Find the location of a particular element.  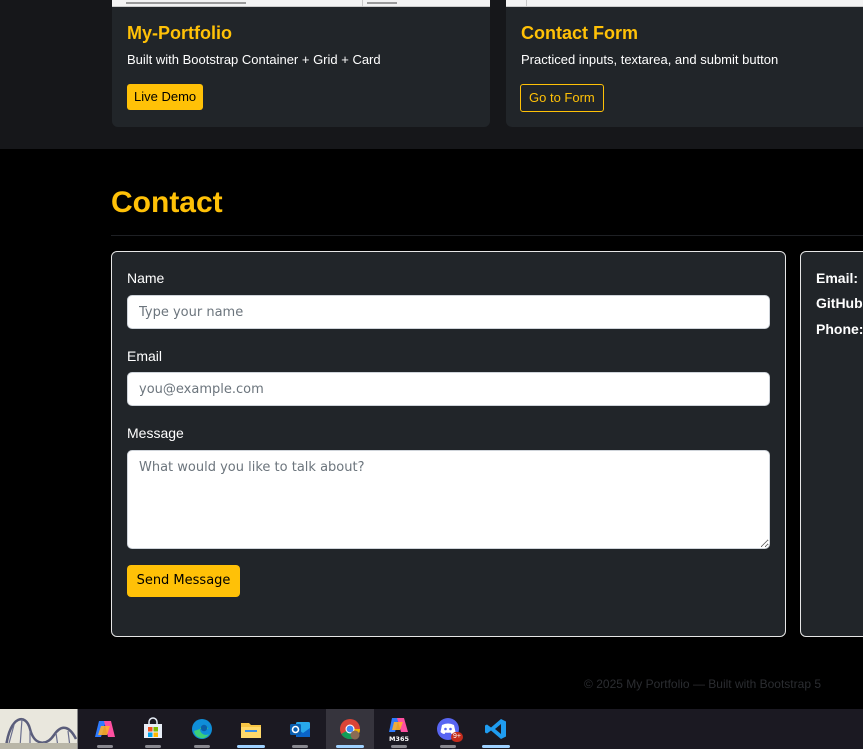

copilot-icon is located at coordinates (105, 729).